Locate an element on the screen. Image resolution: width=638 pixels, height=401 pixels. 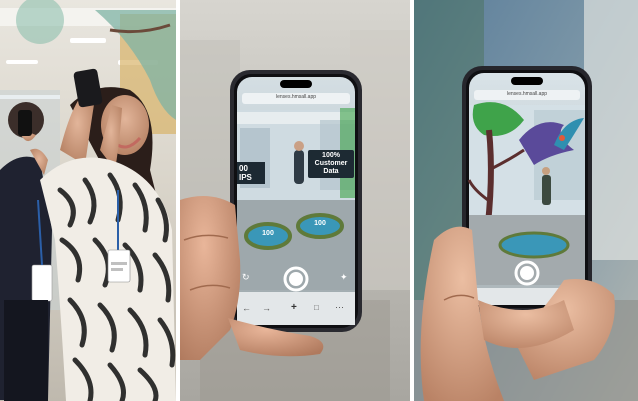
menu-icon: ⋯ is located at coordinates (339, 307).